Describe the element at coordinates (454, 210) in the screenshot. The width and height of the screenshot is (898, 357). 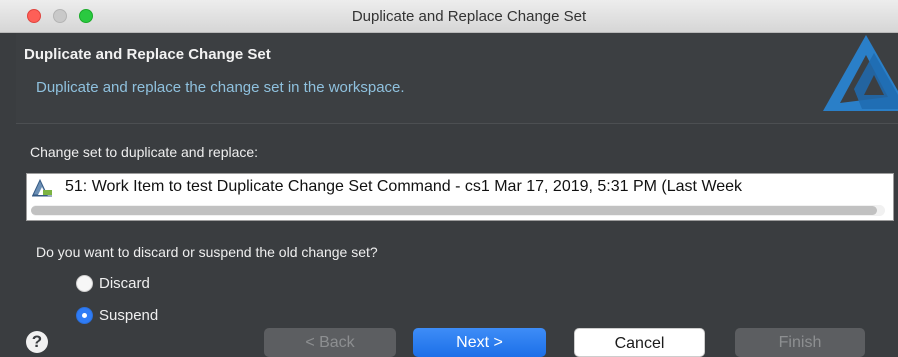
I see `scrollbar-thumb` at that location.